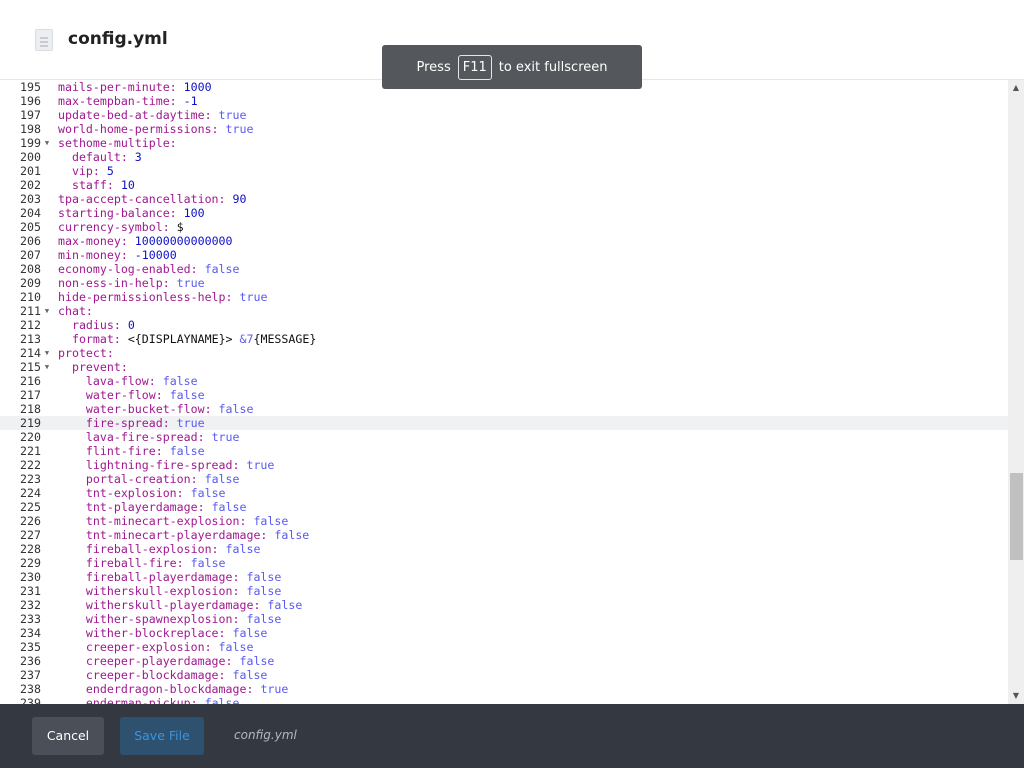  What do you see at coordinates (30, 437) in the screenshot?
I see `line-number: 220` at bounding box center [30, 437].